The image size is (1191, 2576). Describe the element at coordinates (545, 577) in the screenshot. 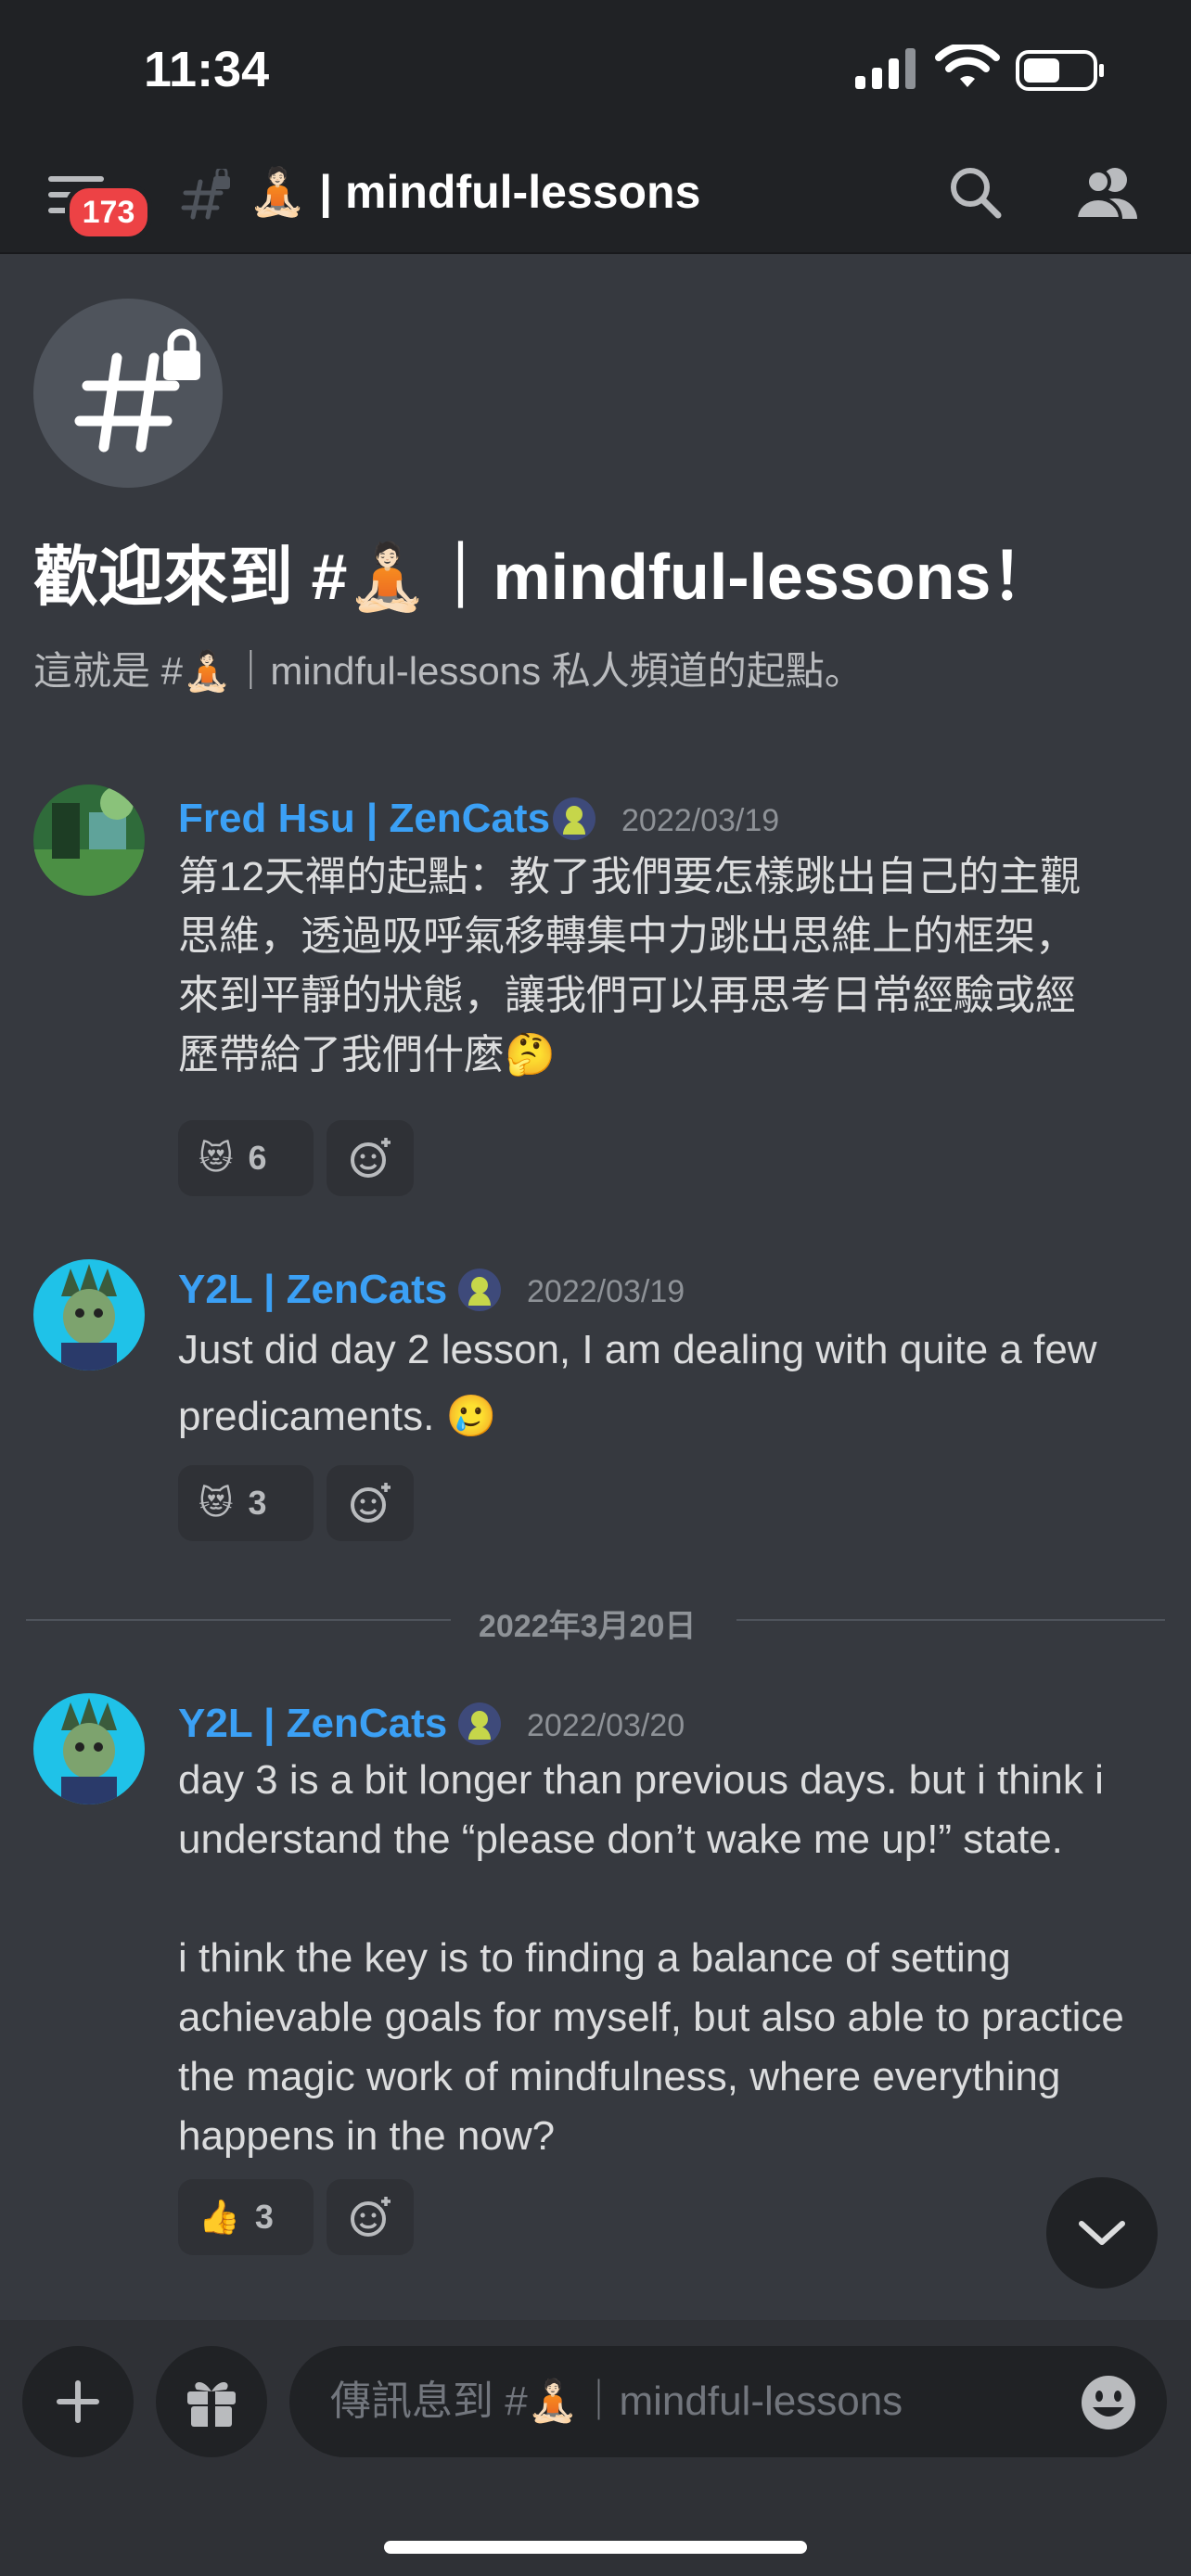

I see `welcome-title: 歡迎來到 #🧘🏻｜mindful-lessons！` at that location.